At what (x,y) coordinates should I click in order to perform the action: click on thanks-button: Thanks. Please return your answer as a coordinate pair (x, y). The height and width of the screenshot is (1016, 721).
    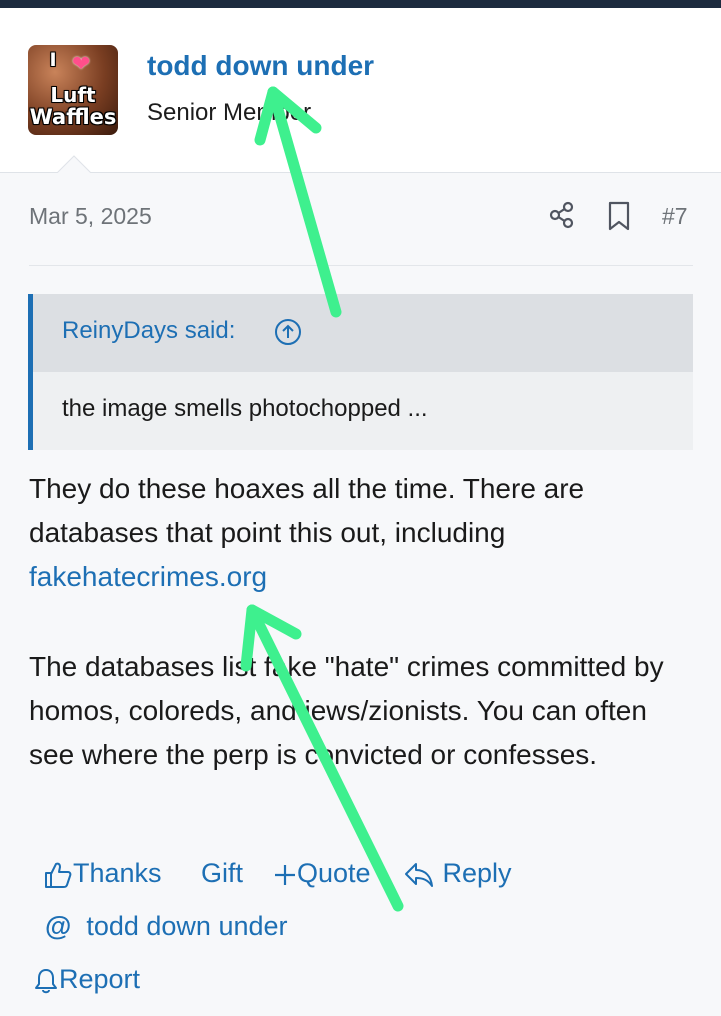
    Looking at the image, I should click on (102, 874).